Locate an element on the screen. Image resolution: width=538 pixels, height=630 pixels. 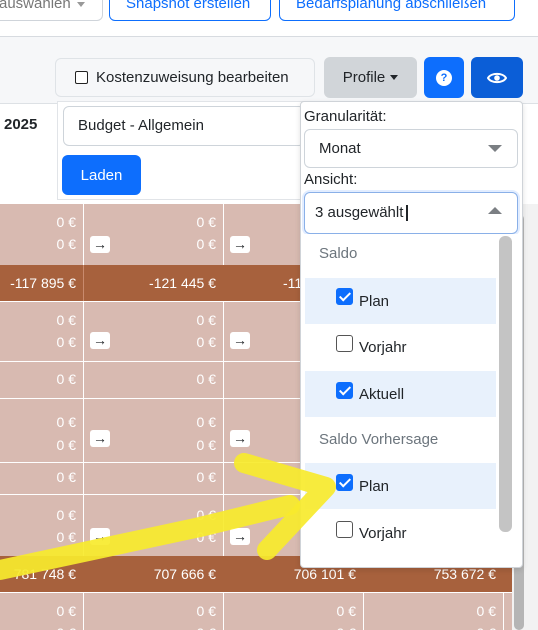
laden-button: Laden is located at coordinates (101, 175).